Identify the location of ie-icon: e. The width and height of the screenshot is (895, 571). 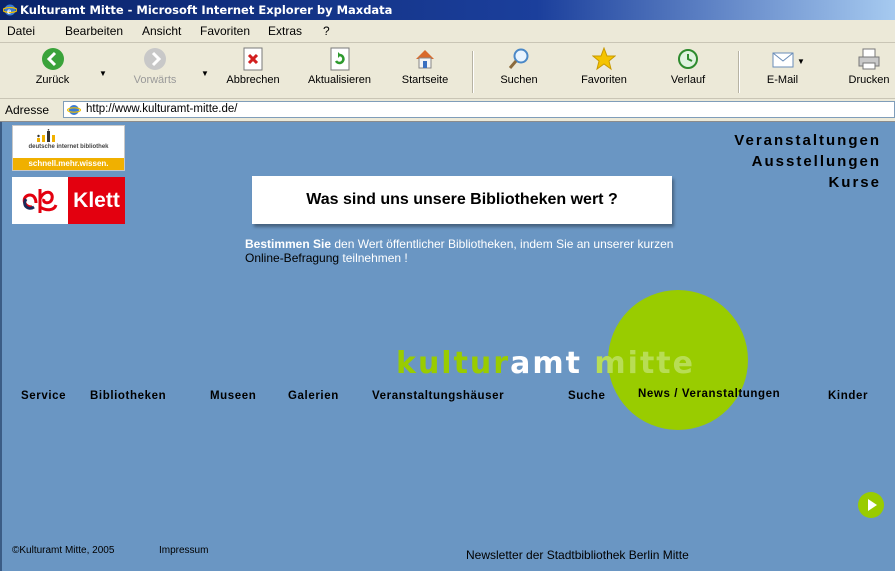
(10, 10).